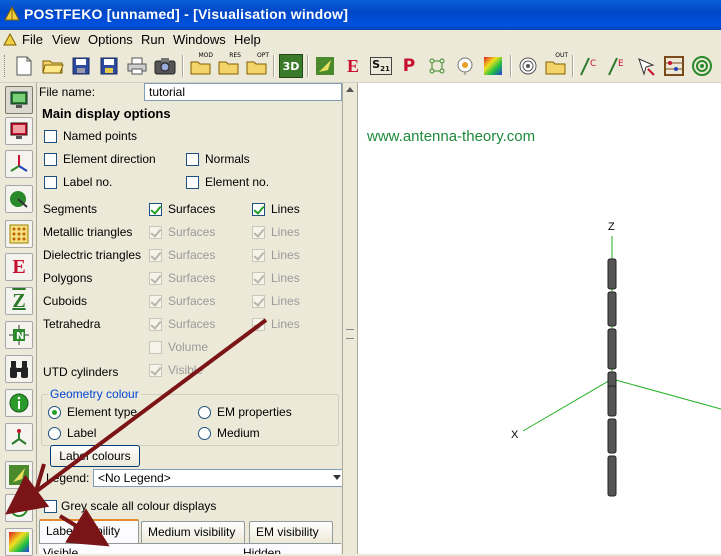 The image size is (721, 556). What do you see at coordinates (19, 234) in the screenshot?
I see `grid-points-button` at bounding box center [19, 234].